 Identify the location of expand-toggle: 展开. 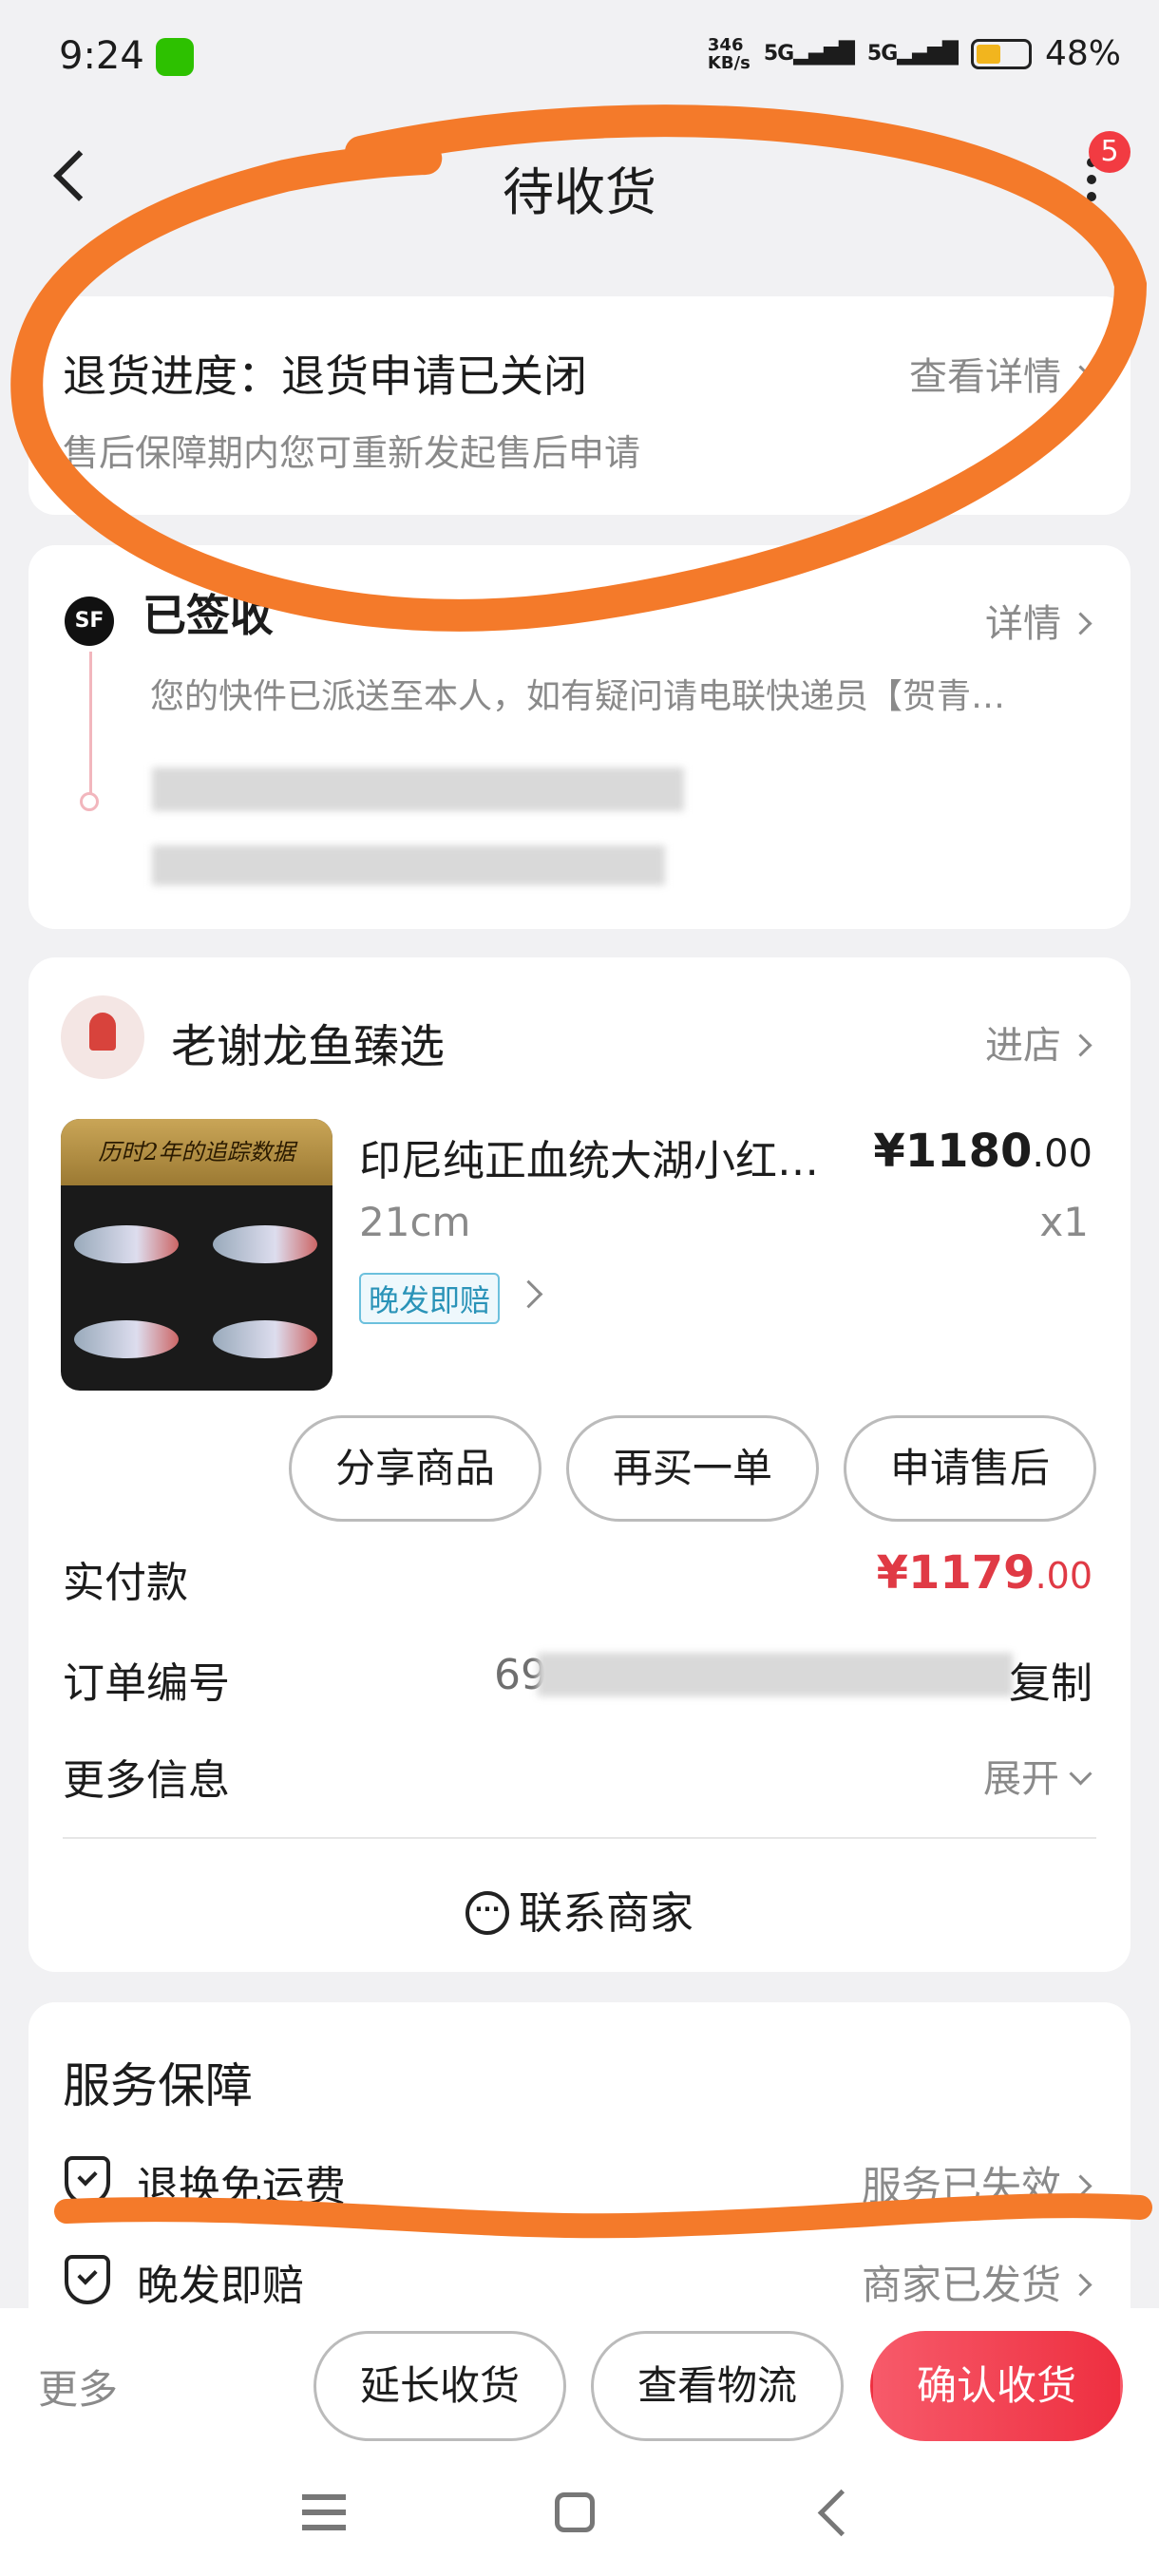
(1037, 1775).